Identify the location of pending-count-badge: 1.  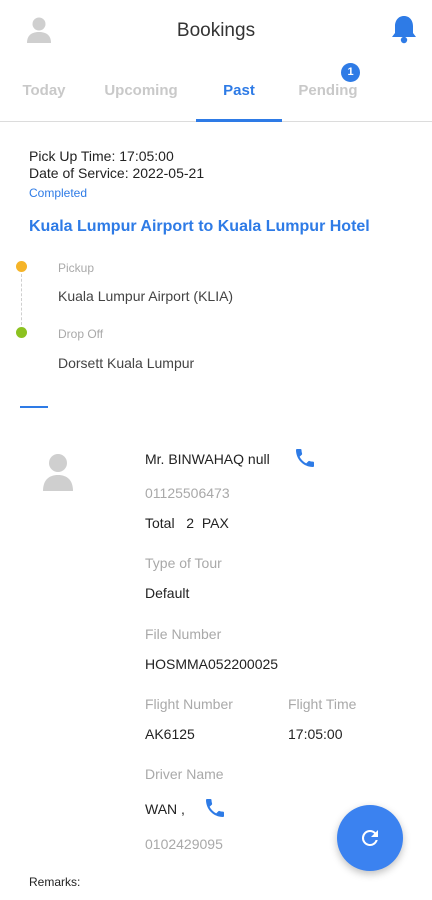
(350, 72).